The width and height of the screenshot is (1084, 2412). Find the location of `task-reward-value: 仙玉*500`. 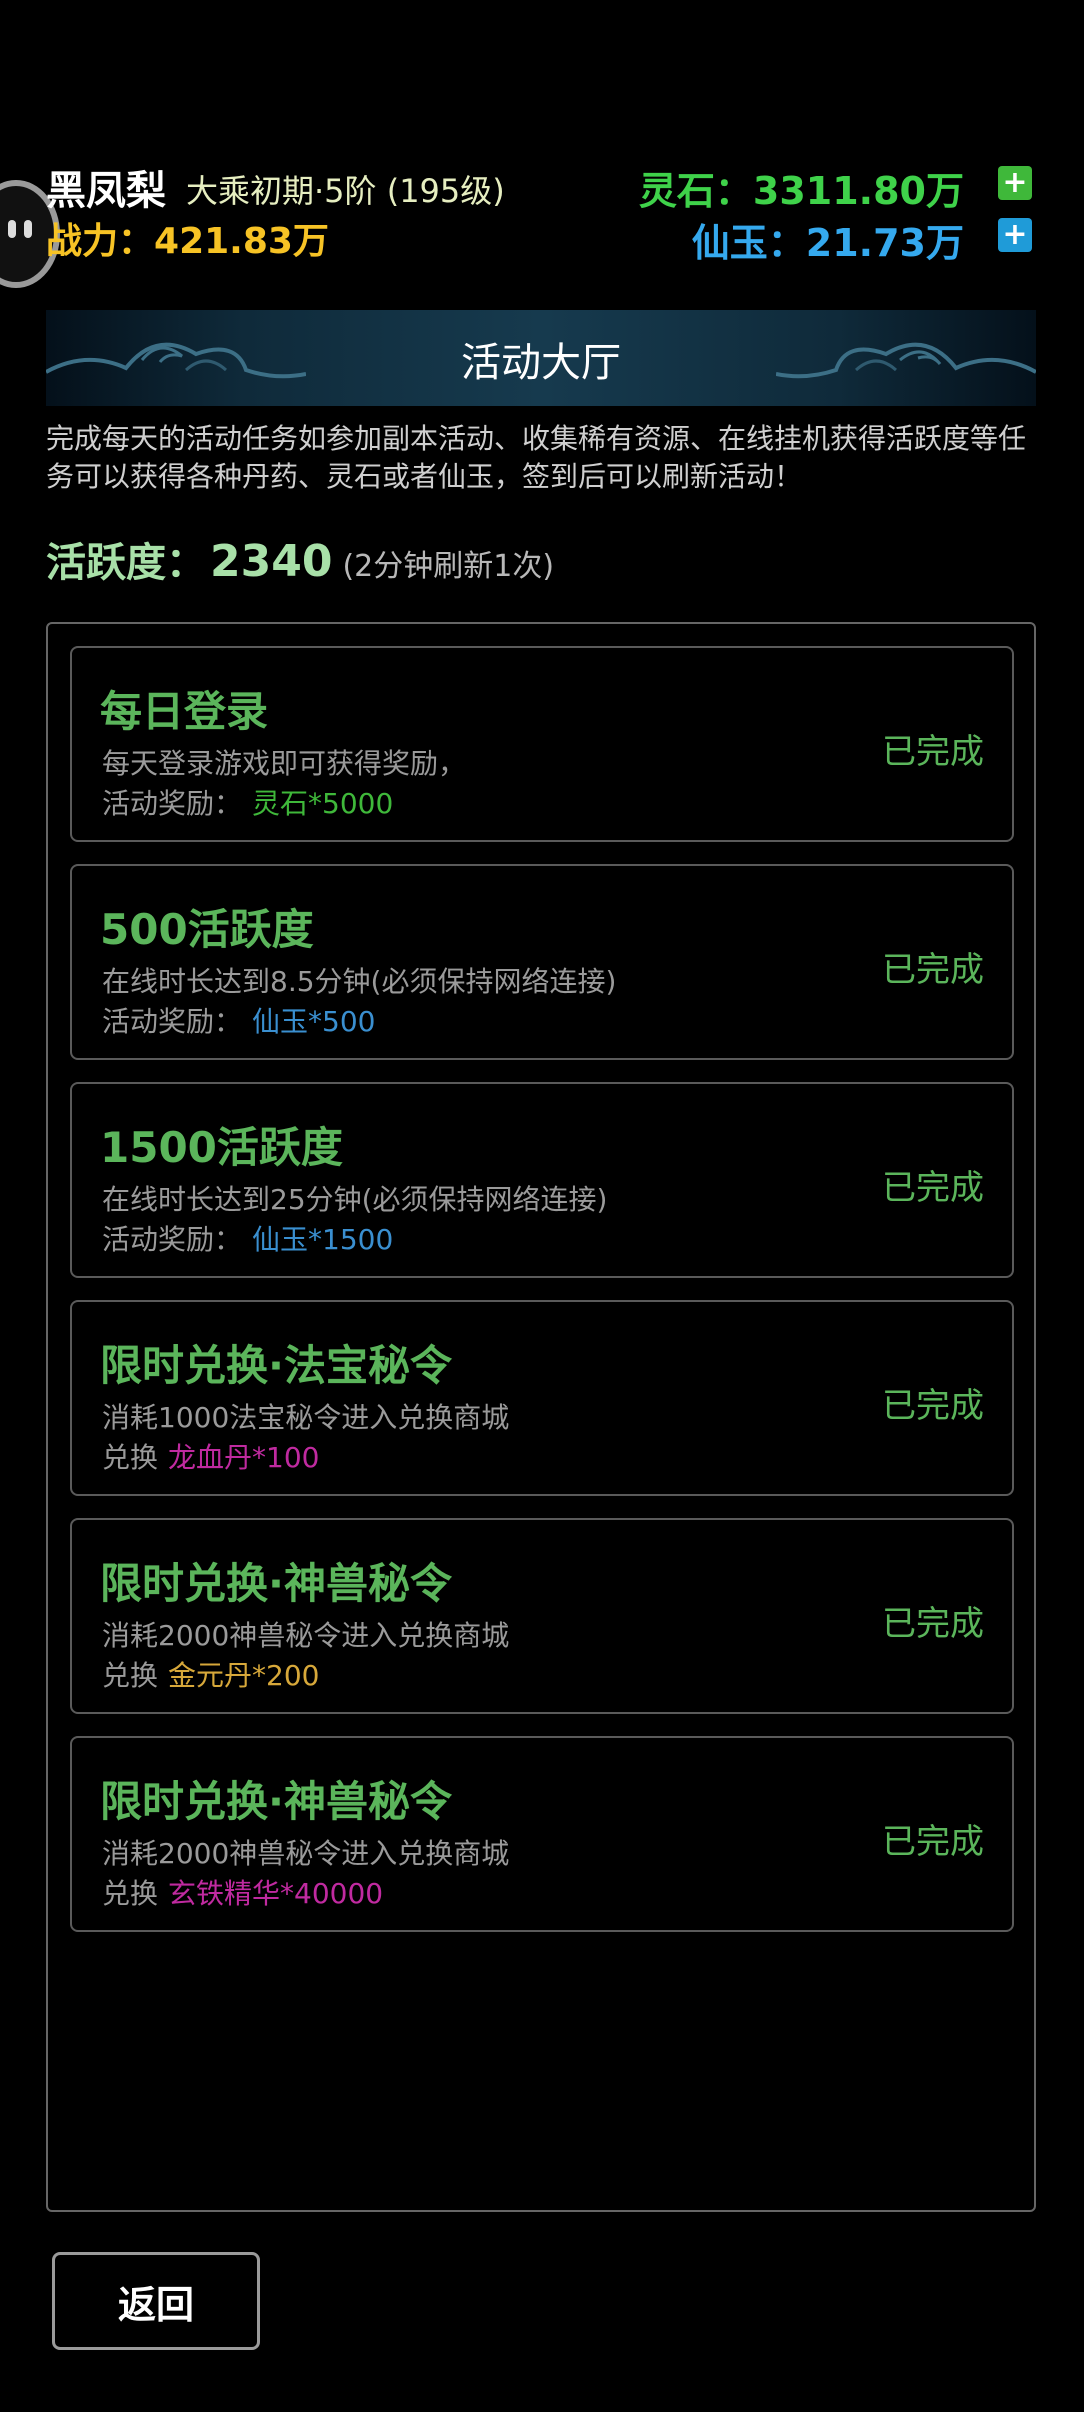

task-reward-value: 仙玉*500 is located at coordinates (314, 1021).